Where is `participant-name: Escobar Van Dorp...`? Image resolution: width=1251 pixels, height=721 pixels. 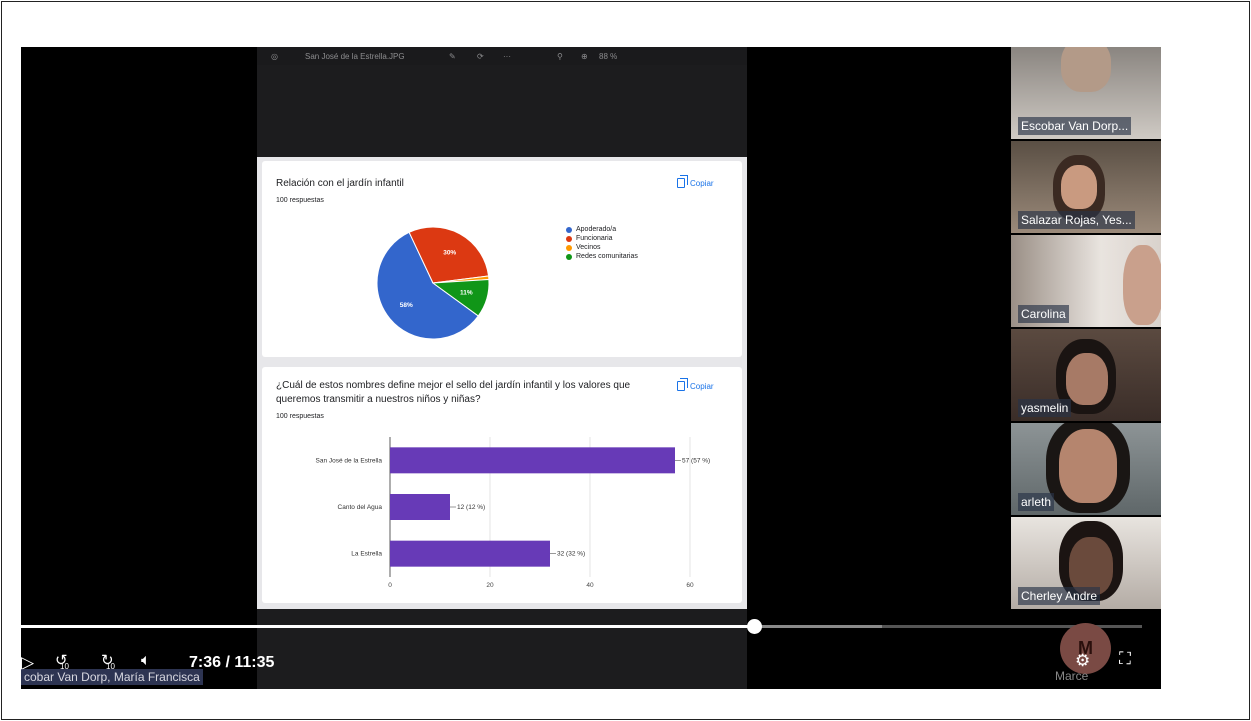
participant-name: Escobar Van Dorp... is located at coordinates (1075, 126).